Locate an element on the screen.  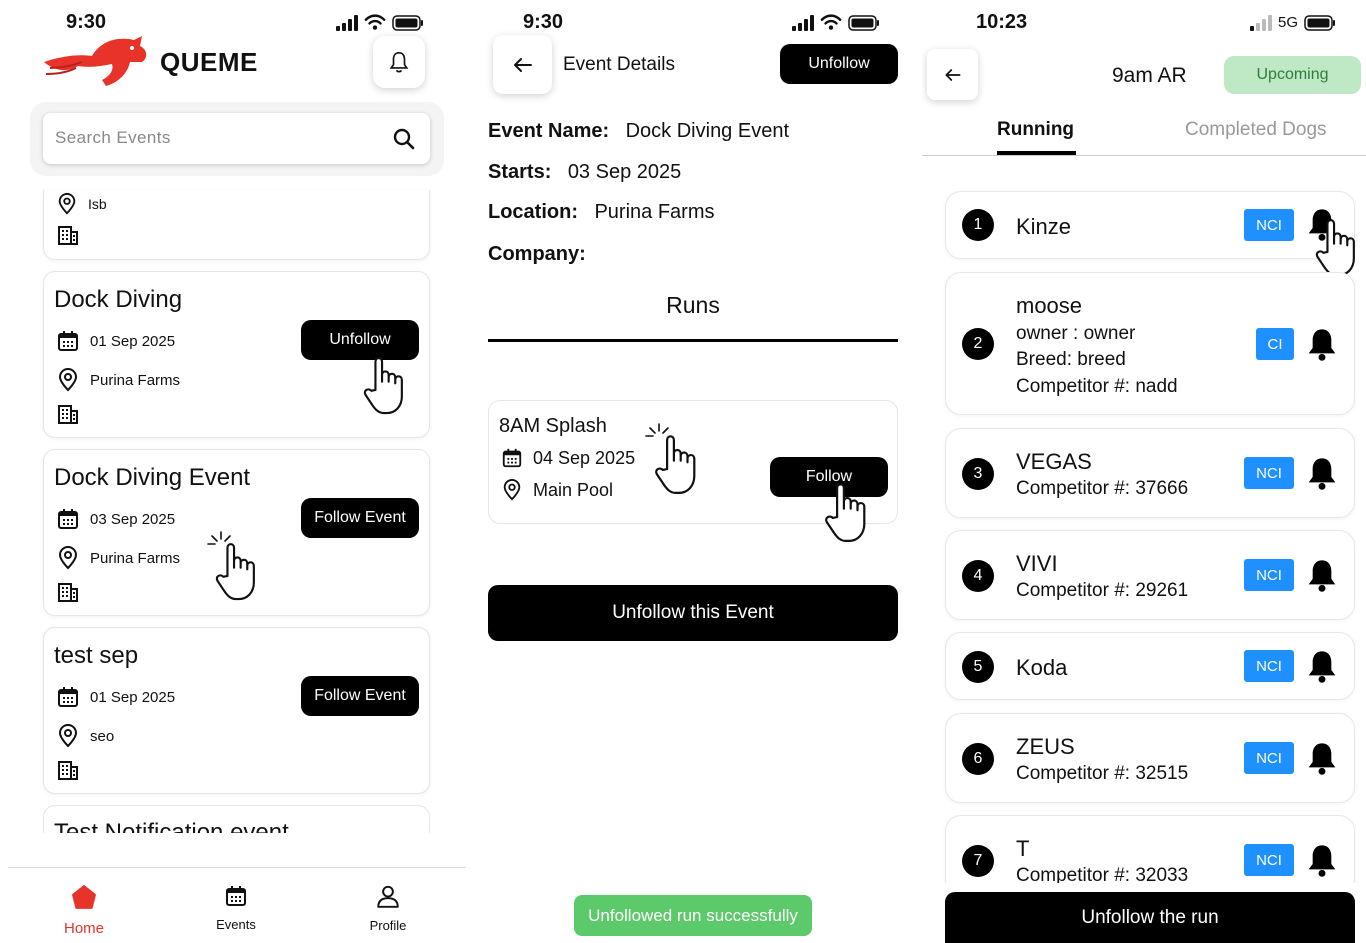
nav-divider is located at coordinates (237, 867).